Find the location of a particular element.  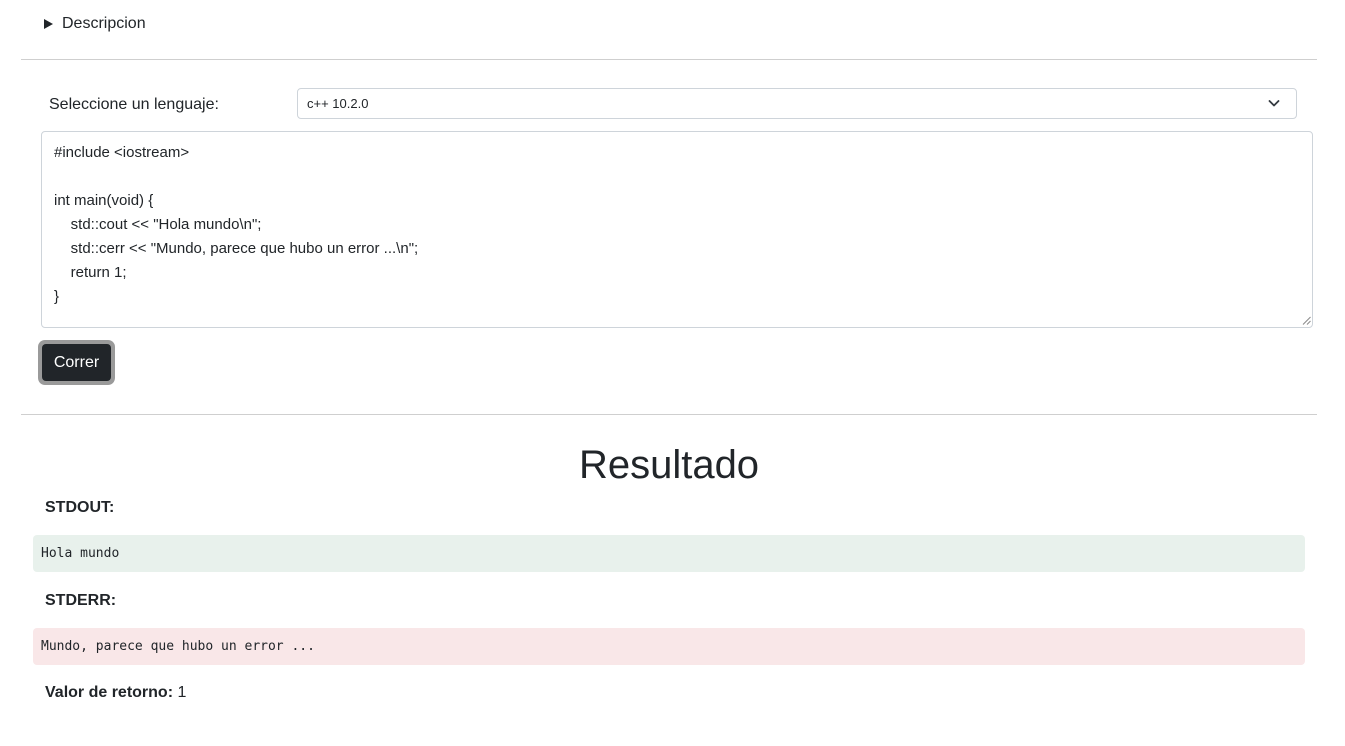

triangle-right-icon is located at coordinates (48, 24).